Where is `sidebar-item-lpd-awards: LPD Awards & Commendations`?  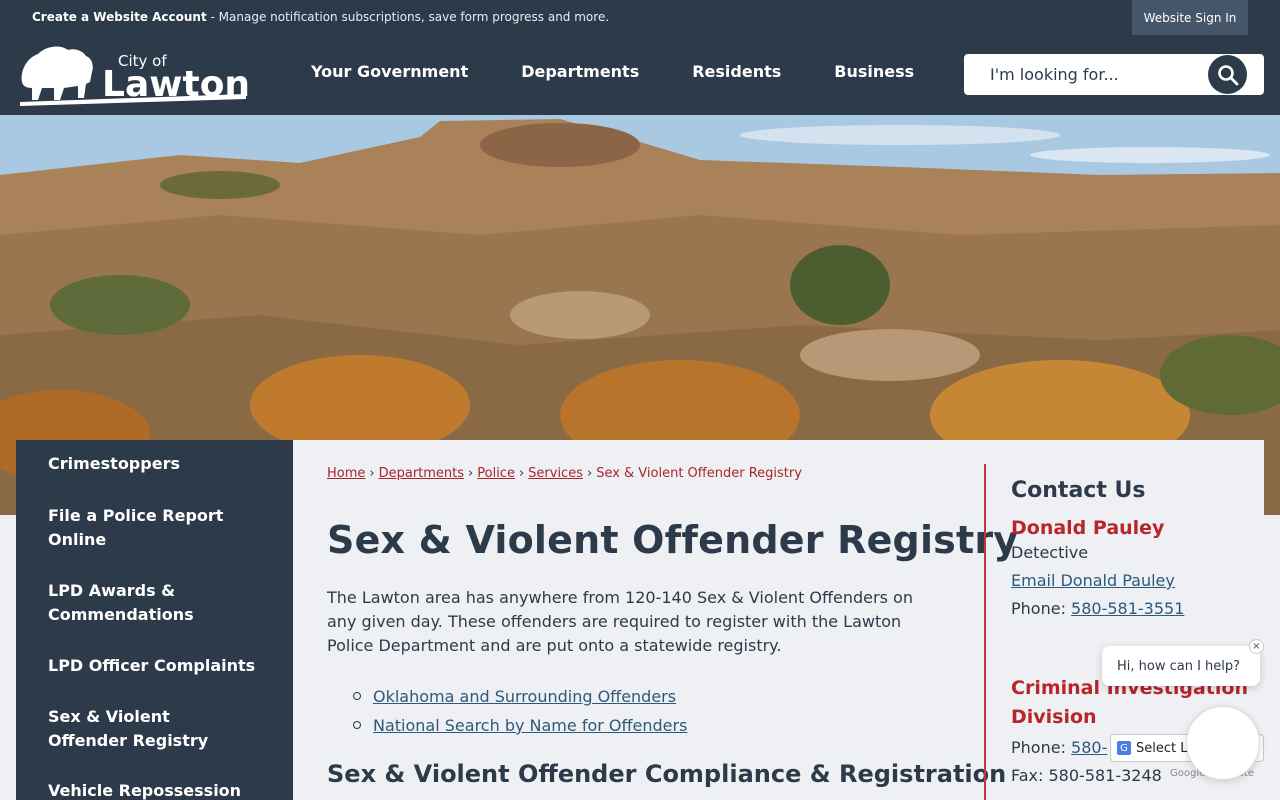
sidebar-item-lpd-awards: LPD Awards & Commendations is located at coordinates (148, 603).